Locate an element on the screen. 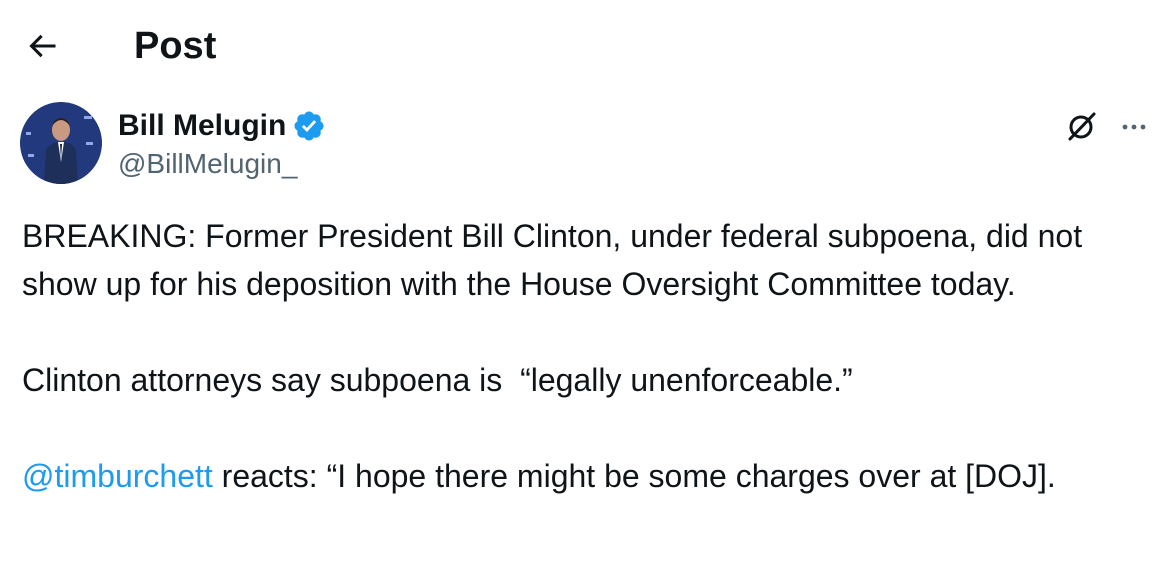 This screenshot has width=1174, height=578. arrow-left-icon is located at coordinates (42, 46).